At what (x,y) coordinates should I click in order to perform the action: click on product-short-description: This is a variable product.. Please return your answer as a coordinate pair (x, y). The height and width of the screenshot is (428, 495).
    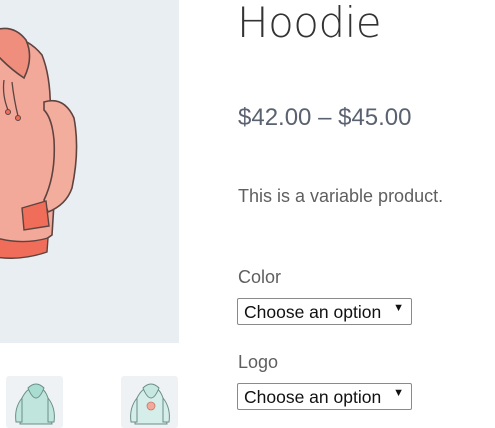
    Looking at the image, I should click on (341, 196).